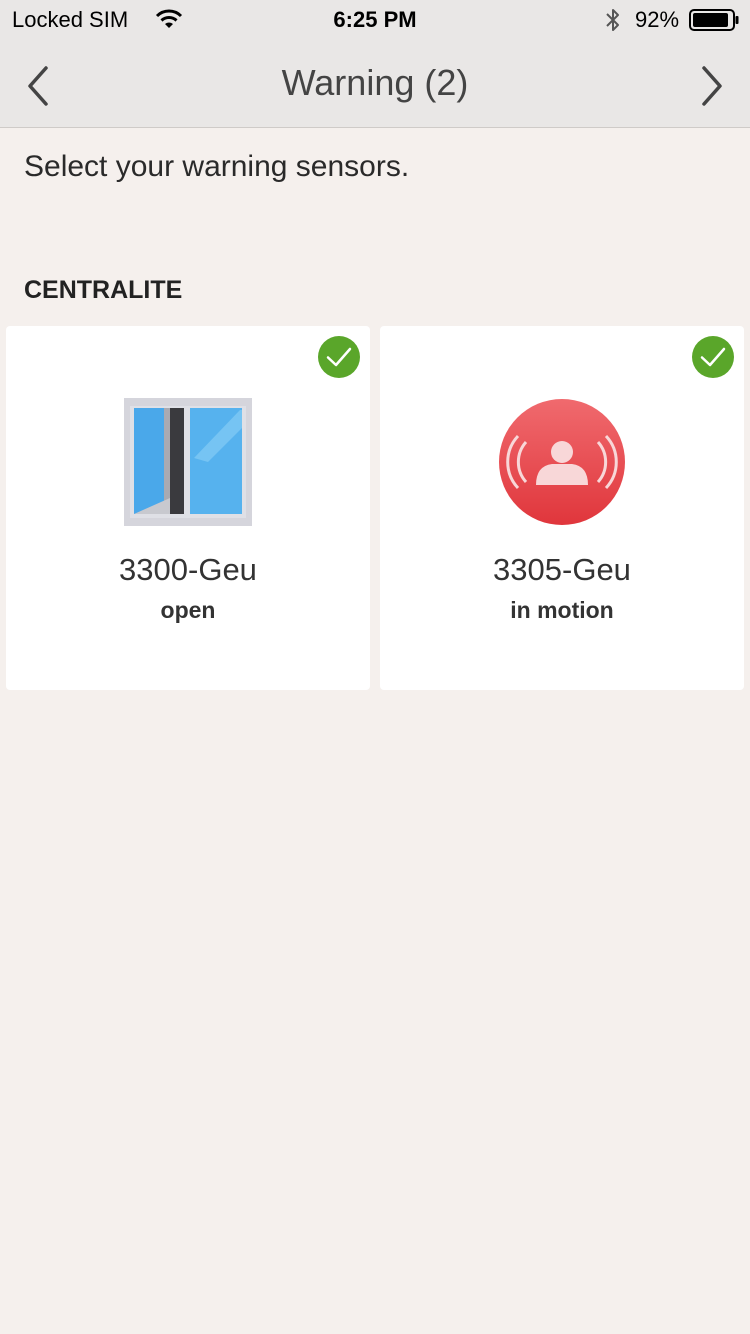  Describe the element at coordinates (188, 569) in the screenshot. I see `sensor-name: 3300-Geu` at that location.